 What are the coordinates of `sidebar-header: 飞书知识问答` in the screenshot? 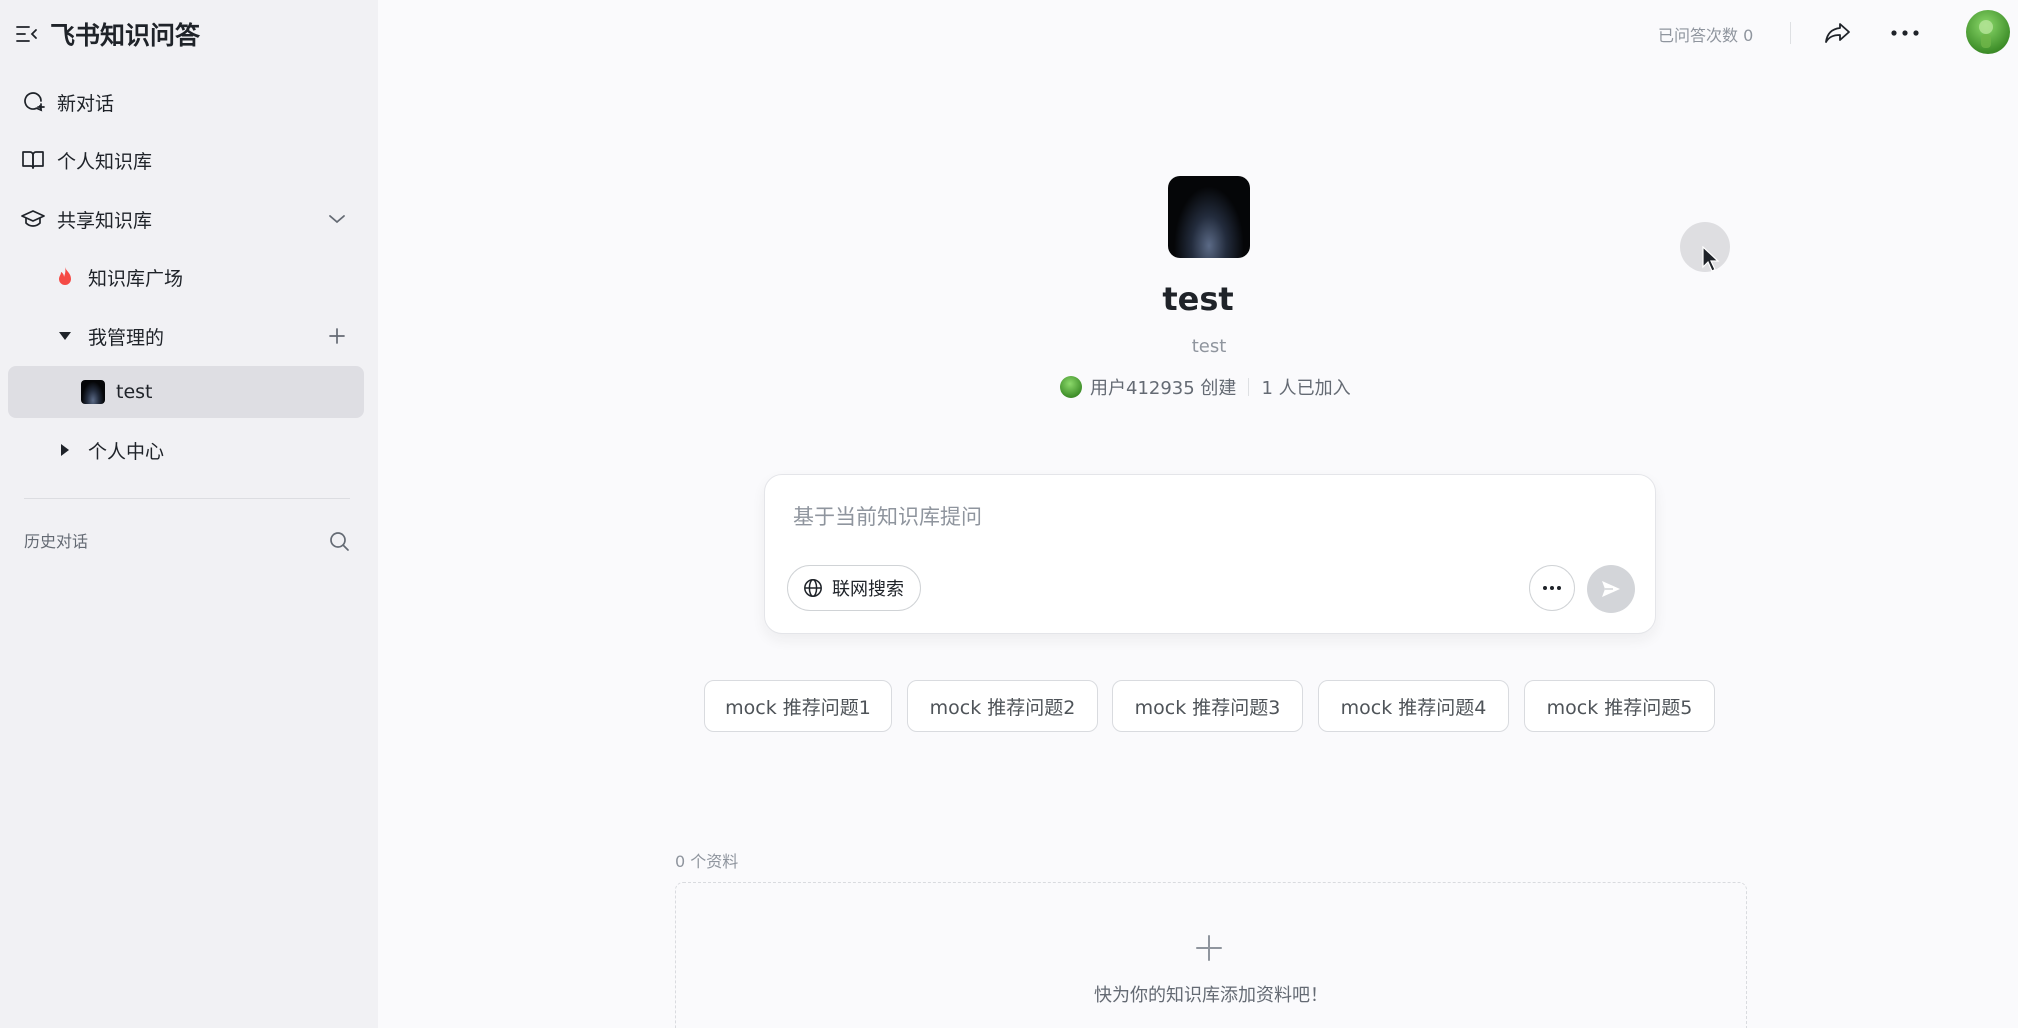 It's located at (107, 34).